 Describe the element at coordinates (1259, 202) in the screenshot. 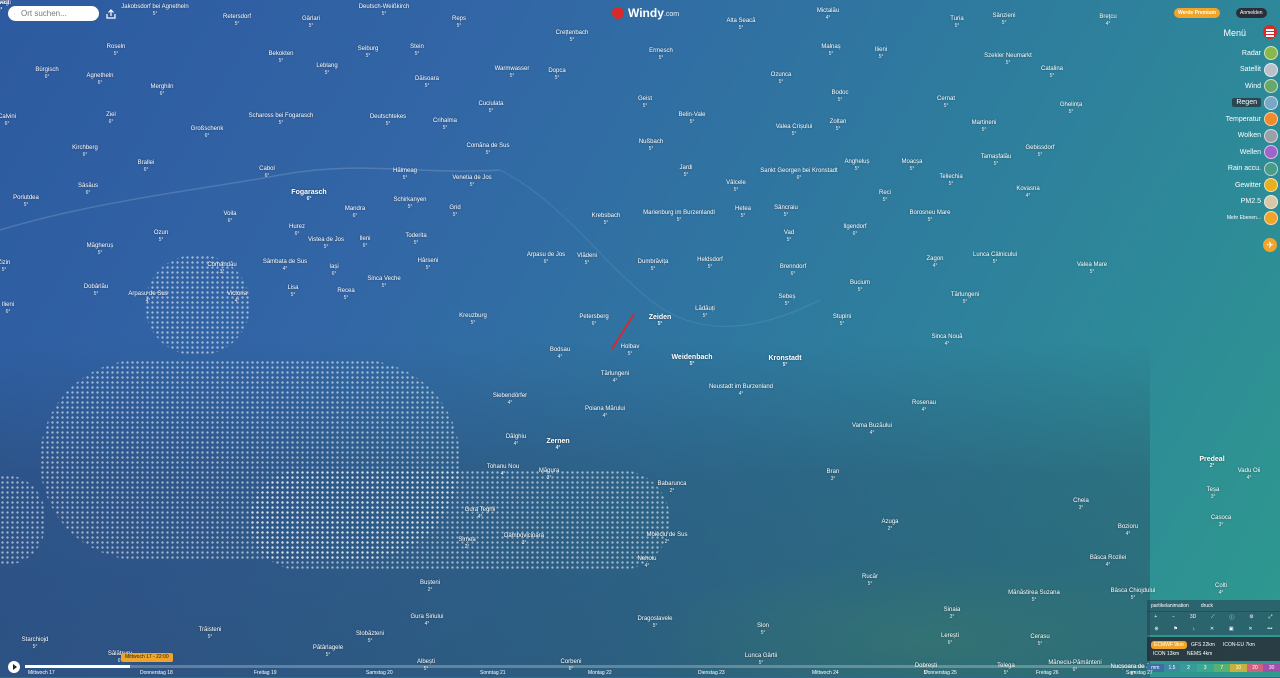

I see `layer-pm2-5: PM2.5` at that location.